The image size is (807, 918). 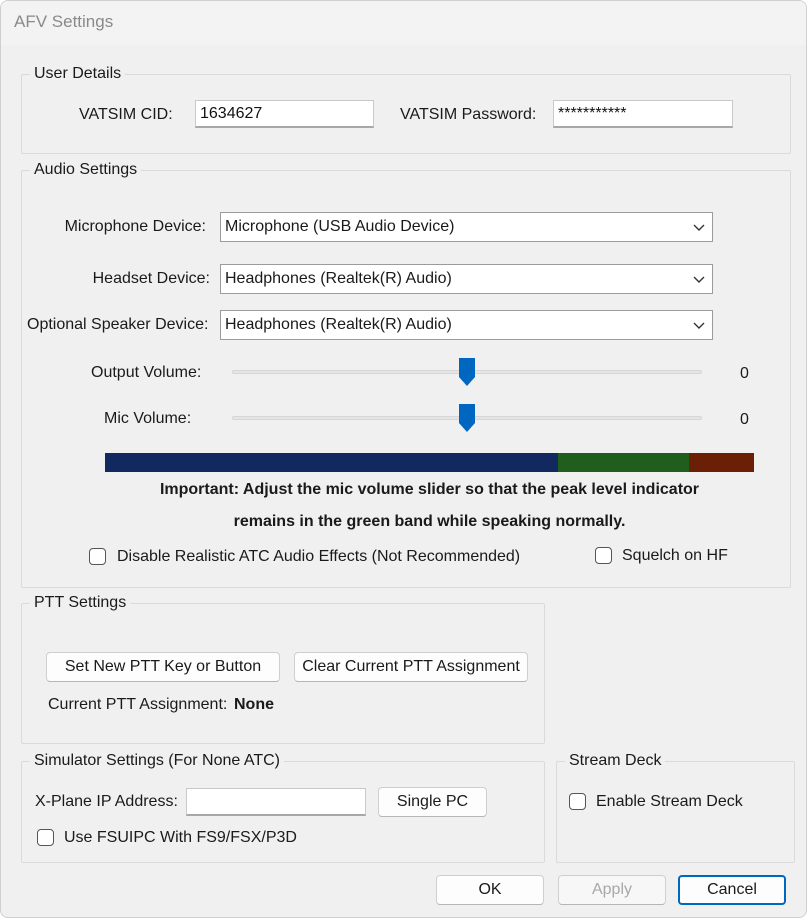 I want to click on microphone-device-select: Microphone (USB Audio Device), so click(x=466, y=227).